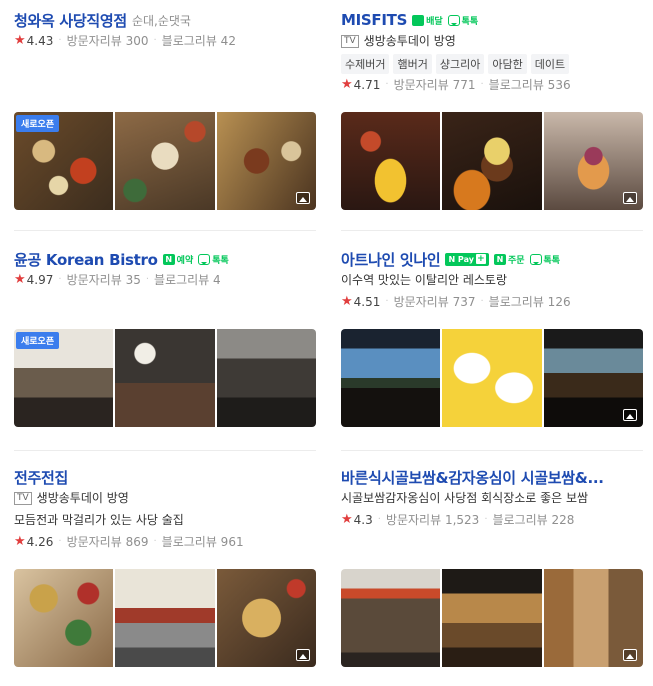  Describe the element at coordinates (530, 302) in the screenshot. I see `blog-reviews-link: 블로그리뷰 126` at that location.